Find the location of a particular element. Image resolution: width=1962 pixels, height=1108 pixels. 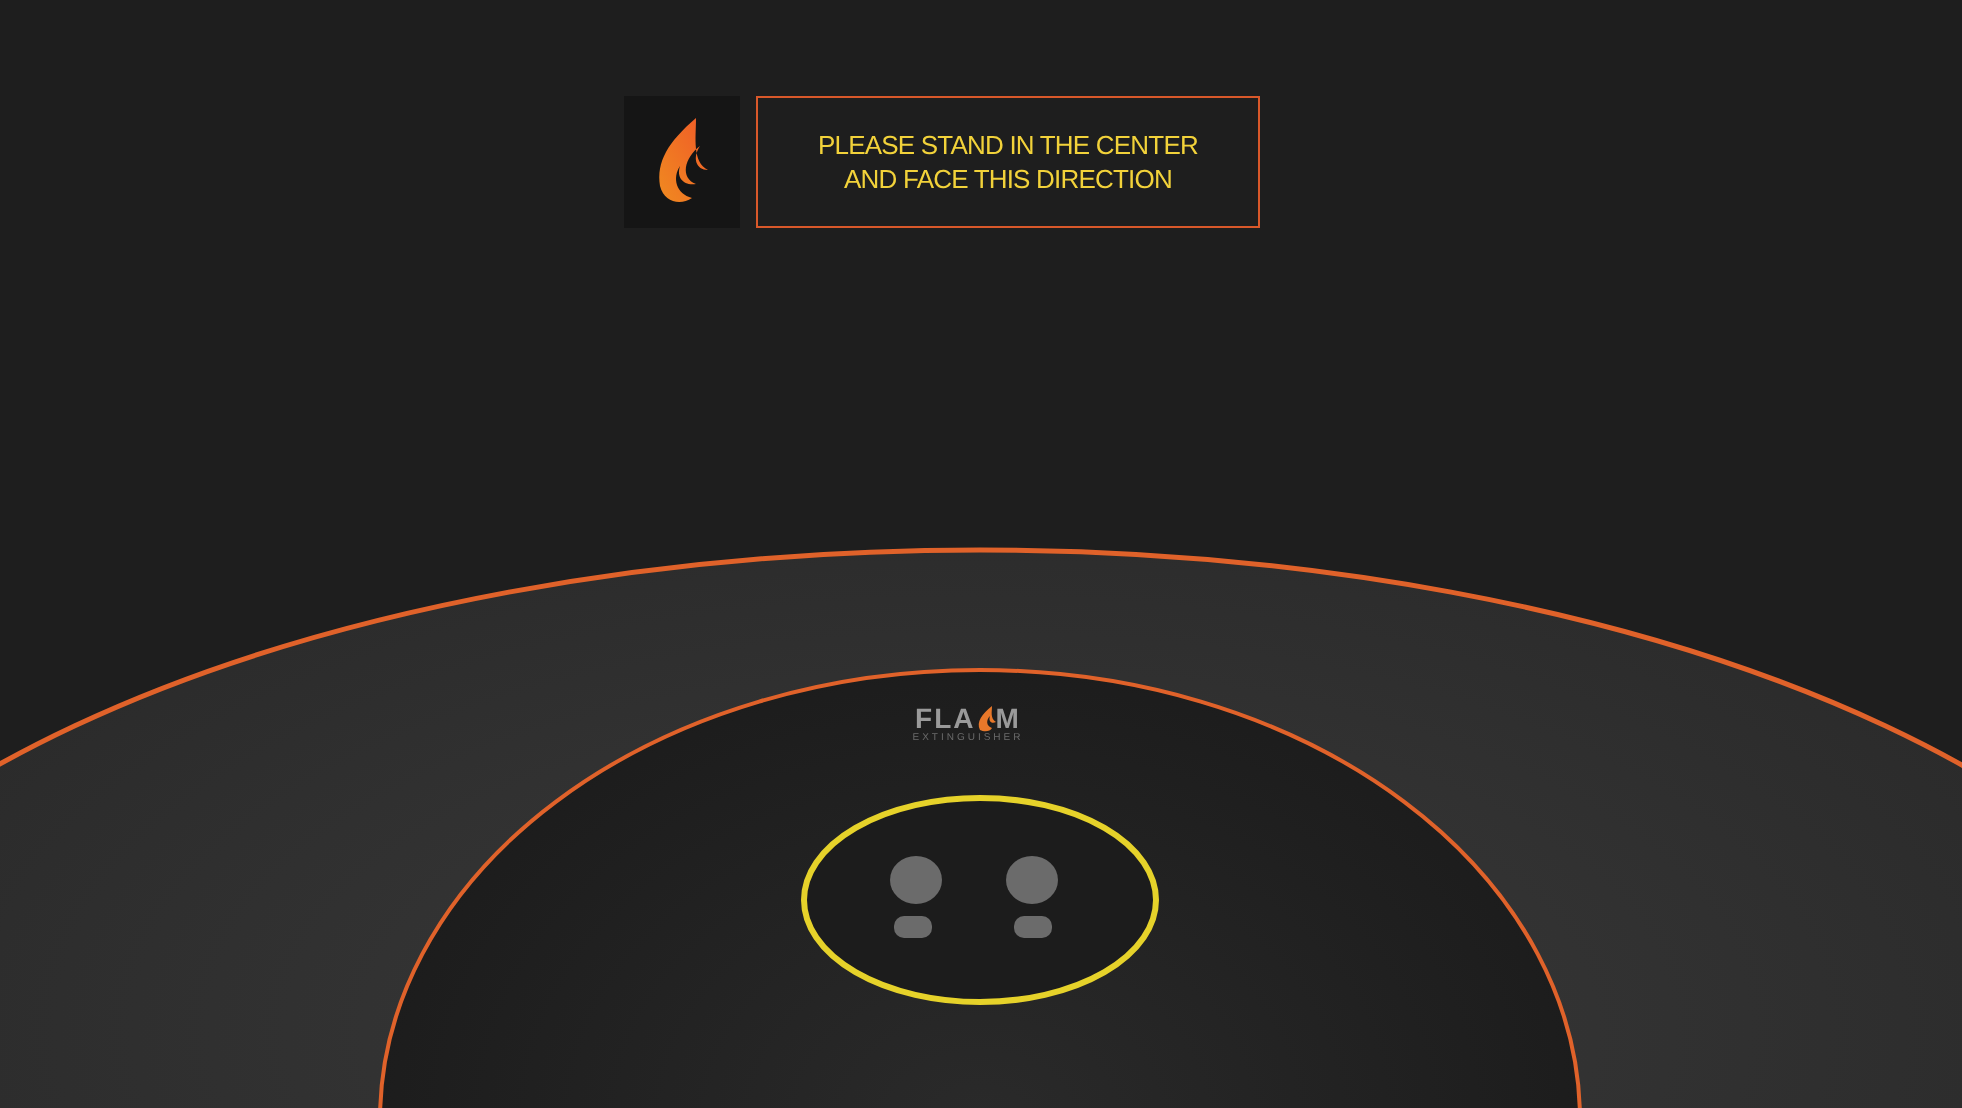

logo-text: FLA is located at coordinates (945, 718).